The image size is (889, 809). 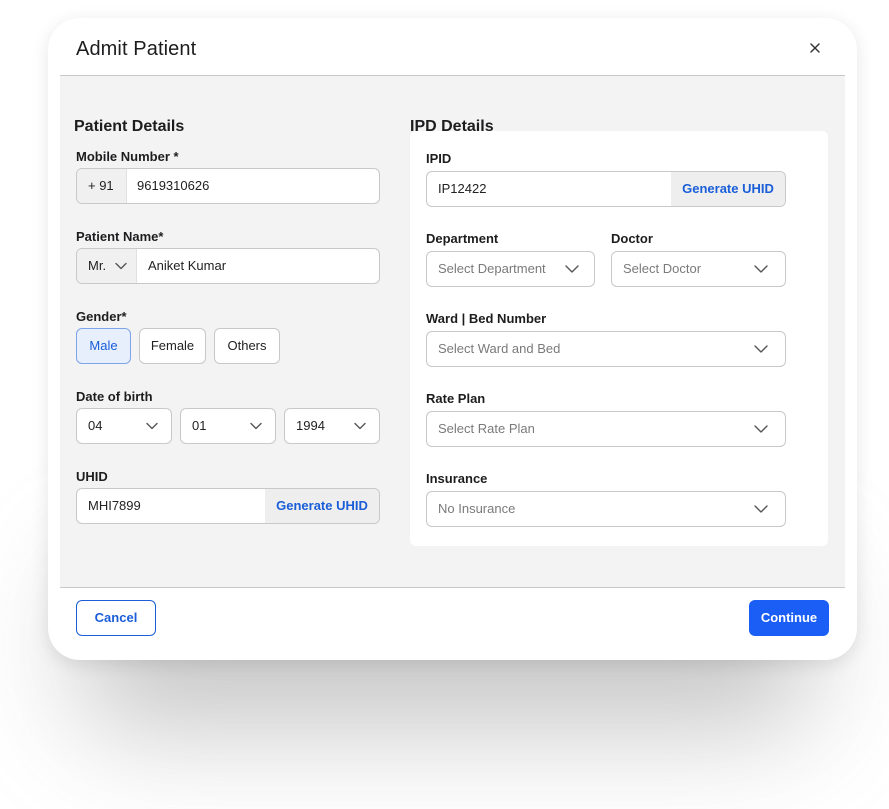 I want to click on country-code-prefix: + 91, so click(x=102, y=186).